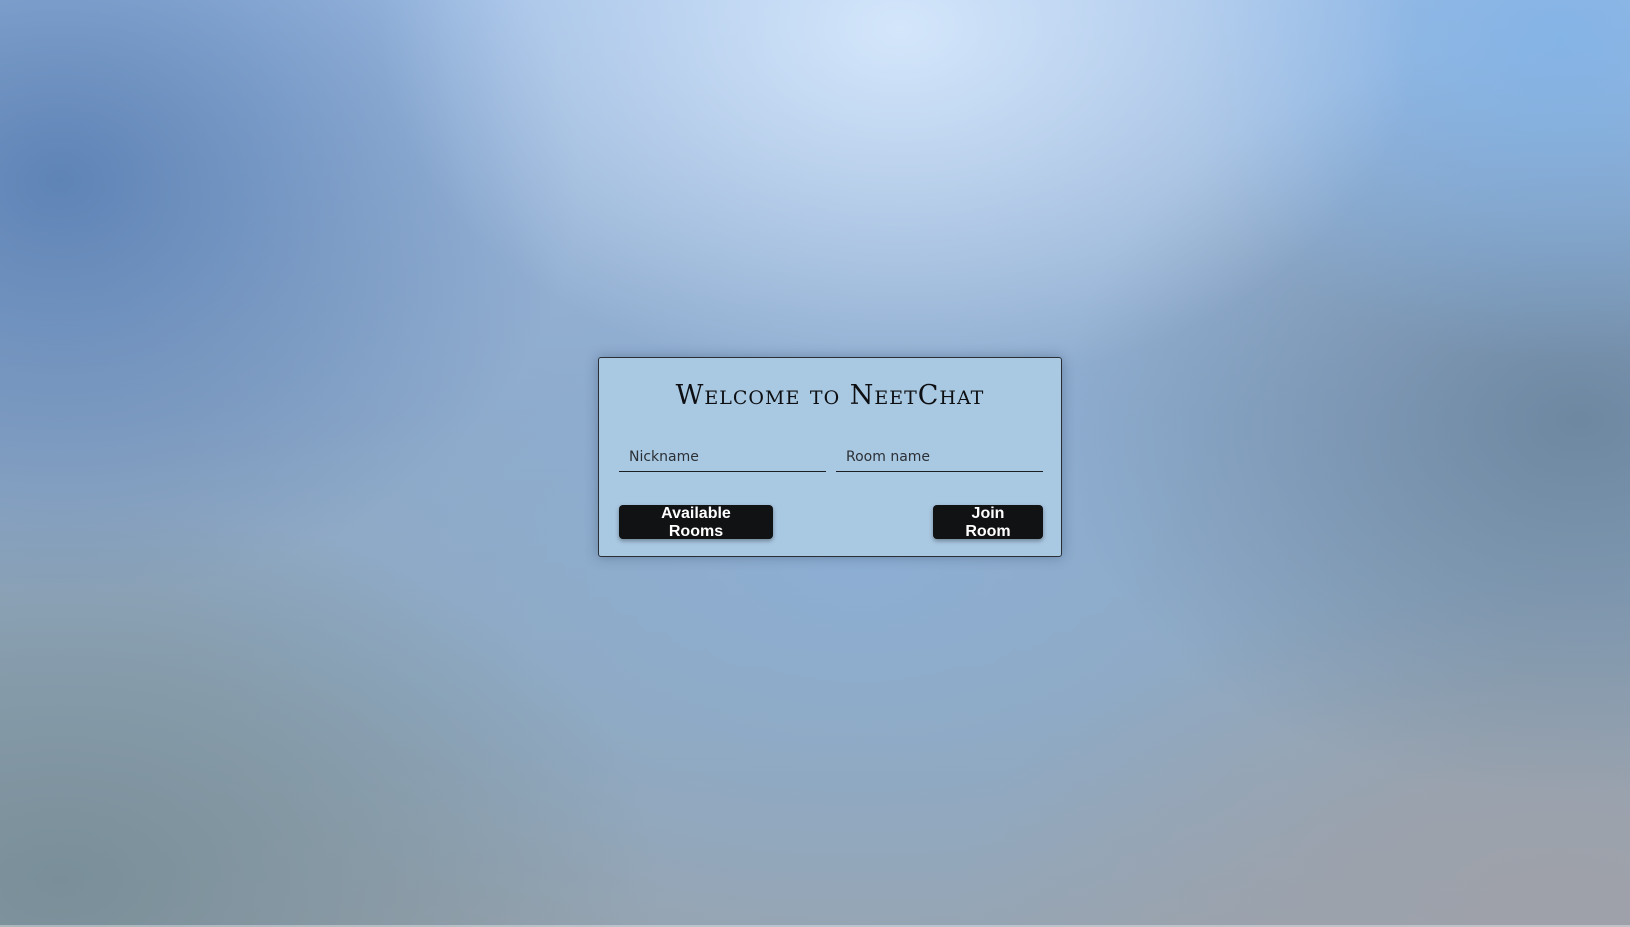 Image resolution: width=1630 pixels, height=927 pixels. I want to click on available-rooms-button: Available Rooms, so click(696, 522).